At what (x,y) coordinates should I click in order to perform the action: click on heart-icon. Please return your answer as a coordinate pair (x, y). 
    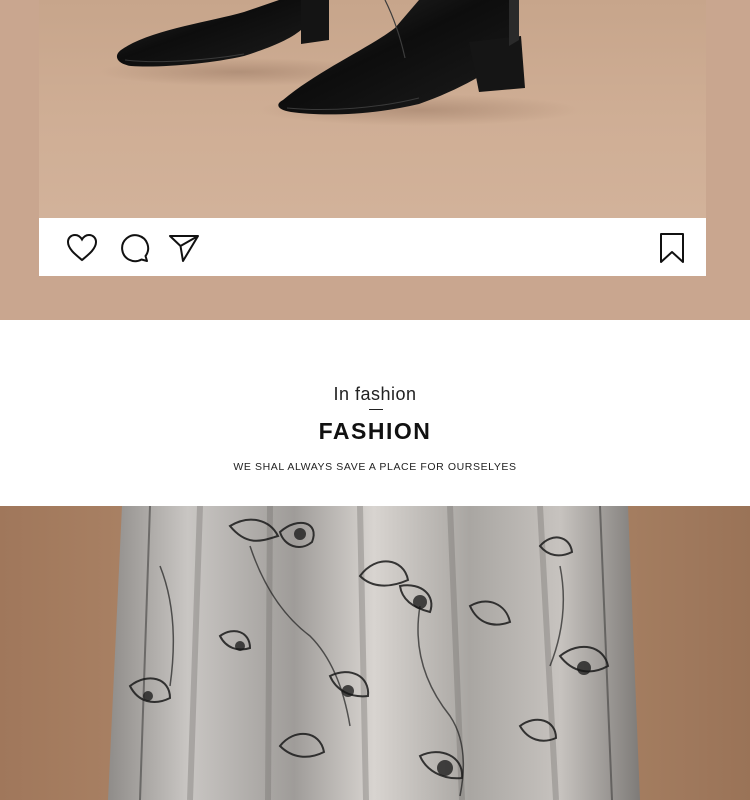
    Looking at the image, I should click on (82, 248).